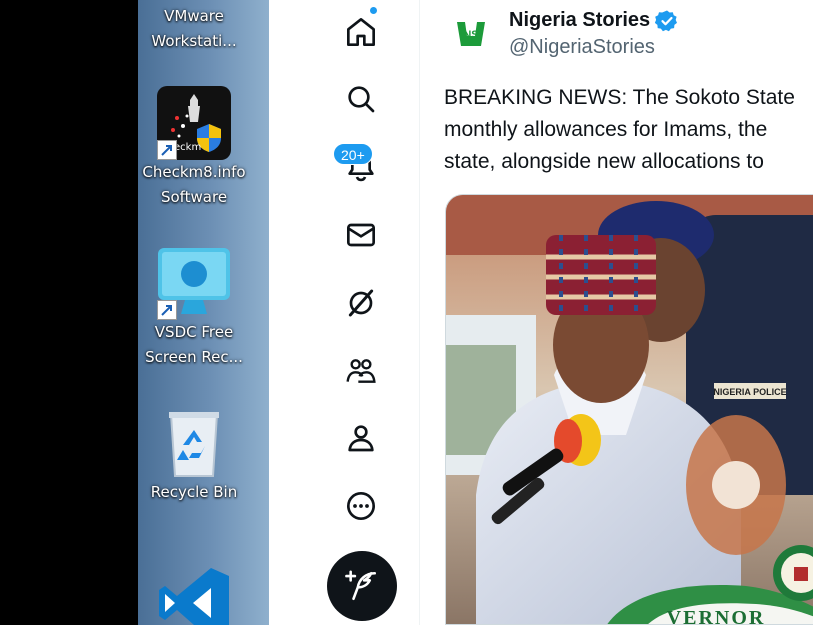 This screenshot has height=625, width=813. What do you see at coordinates (353, 154) in the screenshot?
I see `notifications-badge: 20+` at bounding box center [353, 154].